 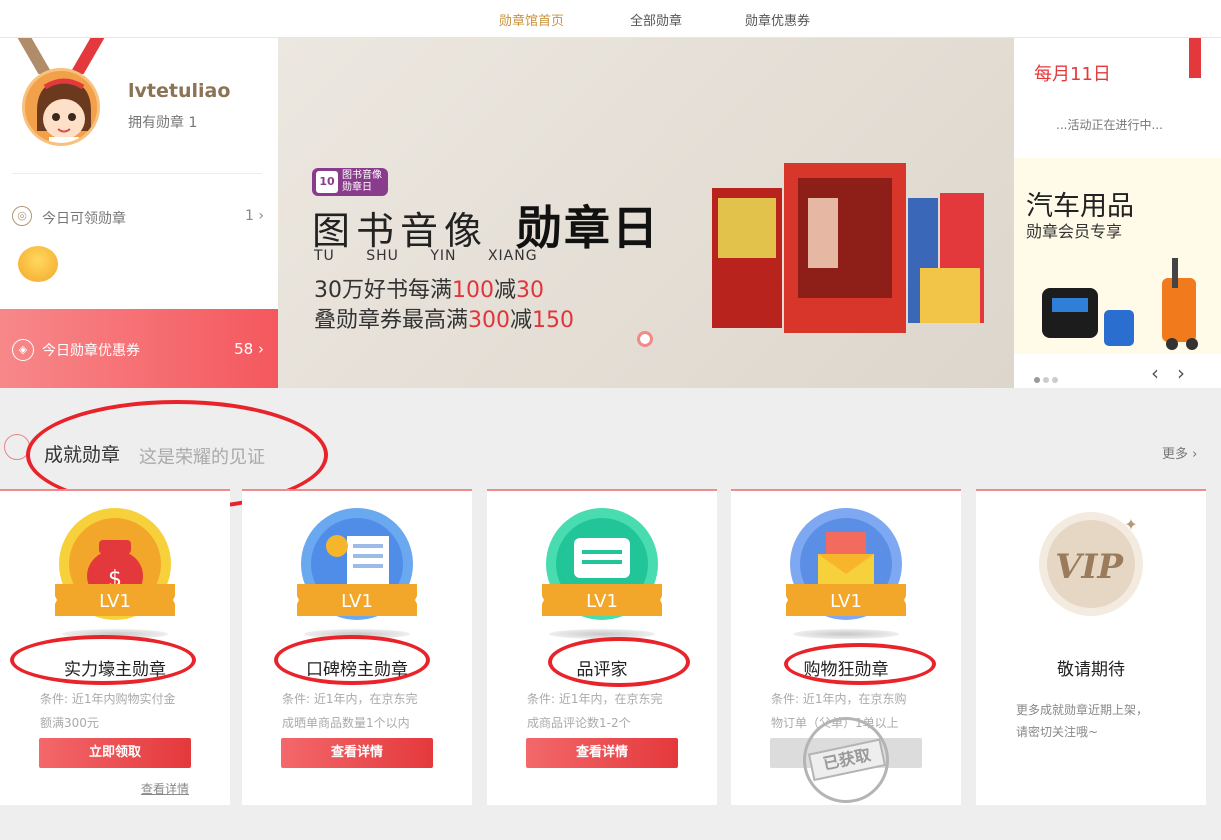 I want to click on claim-now-button: 立即领取, so click(x=115, y=753).